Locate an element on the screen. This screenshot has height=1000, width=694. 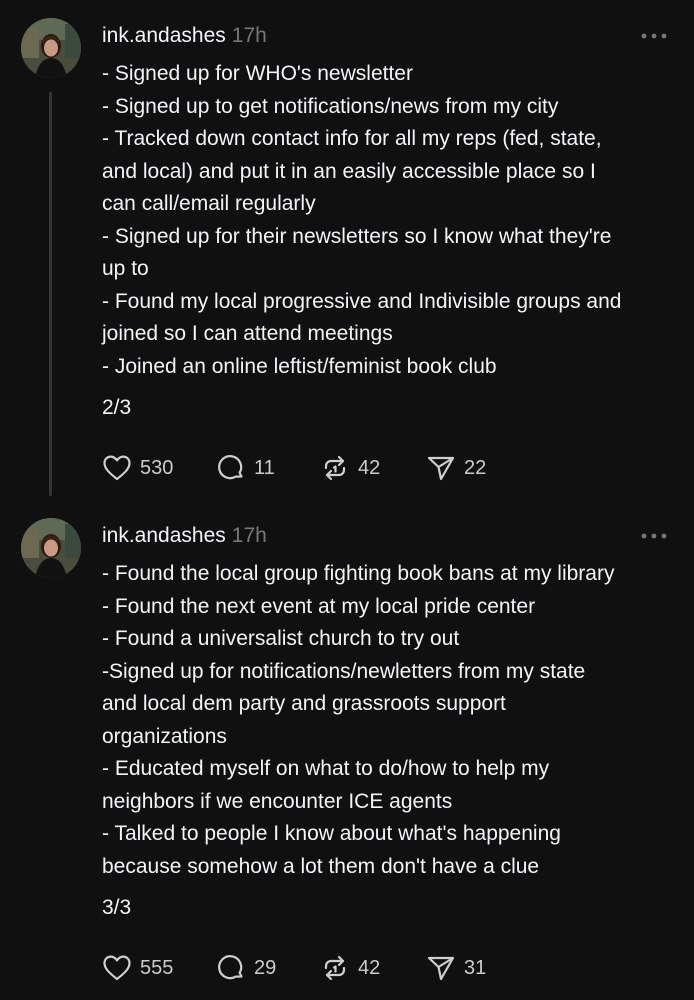
share-count: 22 is located at coordinates (475, 467).